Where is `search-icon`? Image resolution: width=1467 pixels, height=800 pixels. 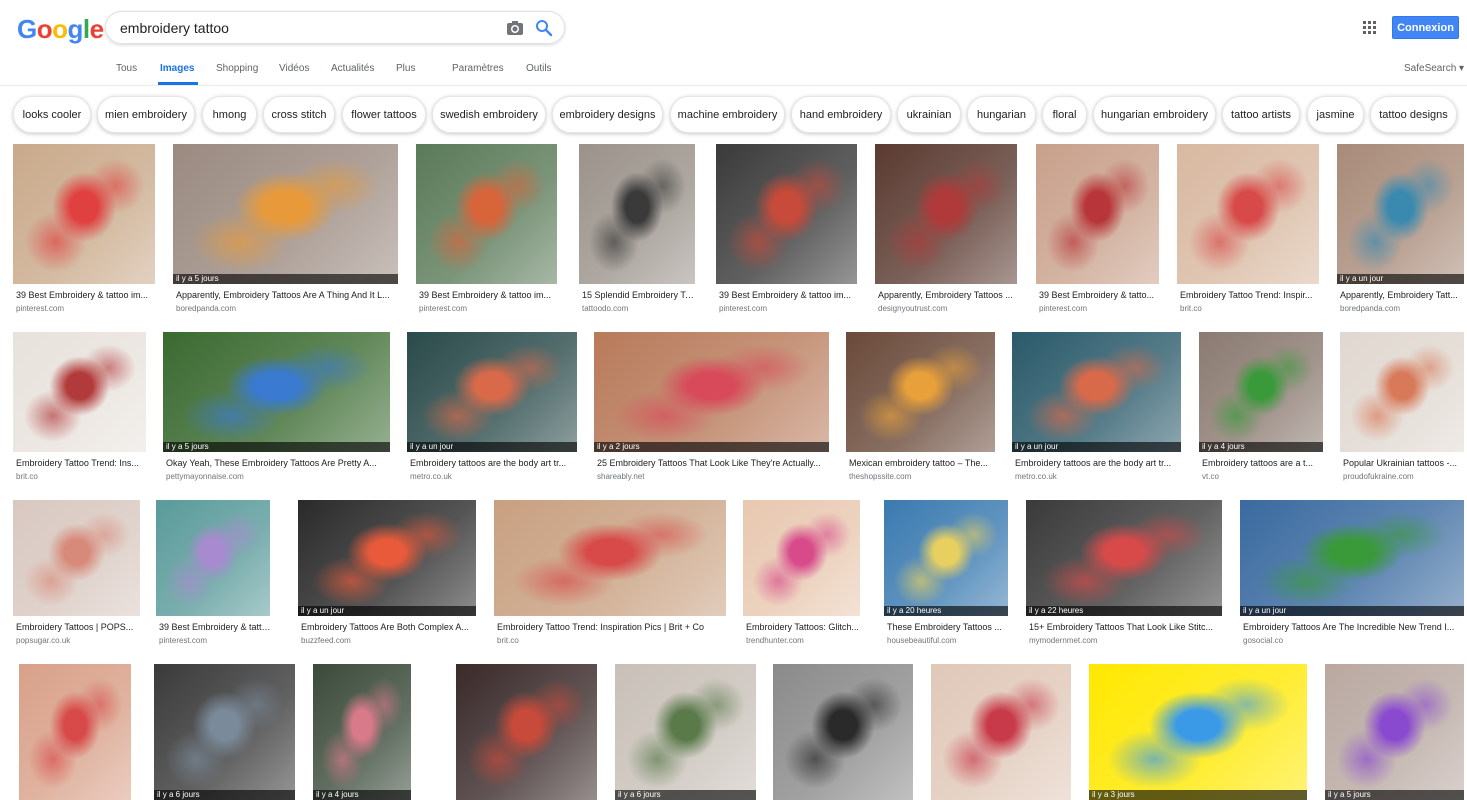 search-icon is located at coordinates (544, 28).